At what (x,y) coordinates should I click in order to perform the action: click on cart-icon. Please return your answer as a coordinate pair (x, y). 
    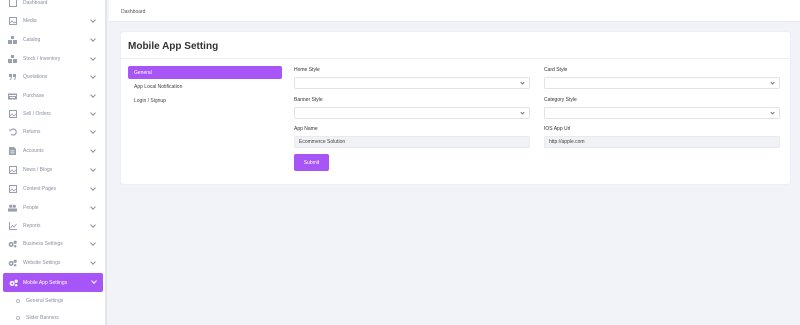
    Looking at the image, I should click on (12, 114).